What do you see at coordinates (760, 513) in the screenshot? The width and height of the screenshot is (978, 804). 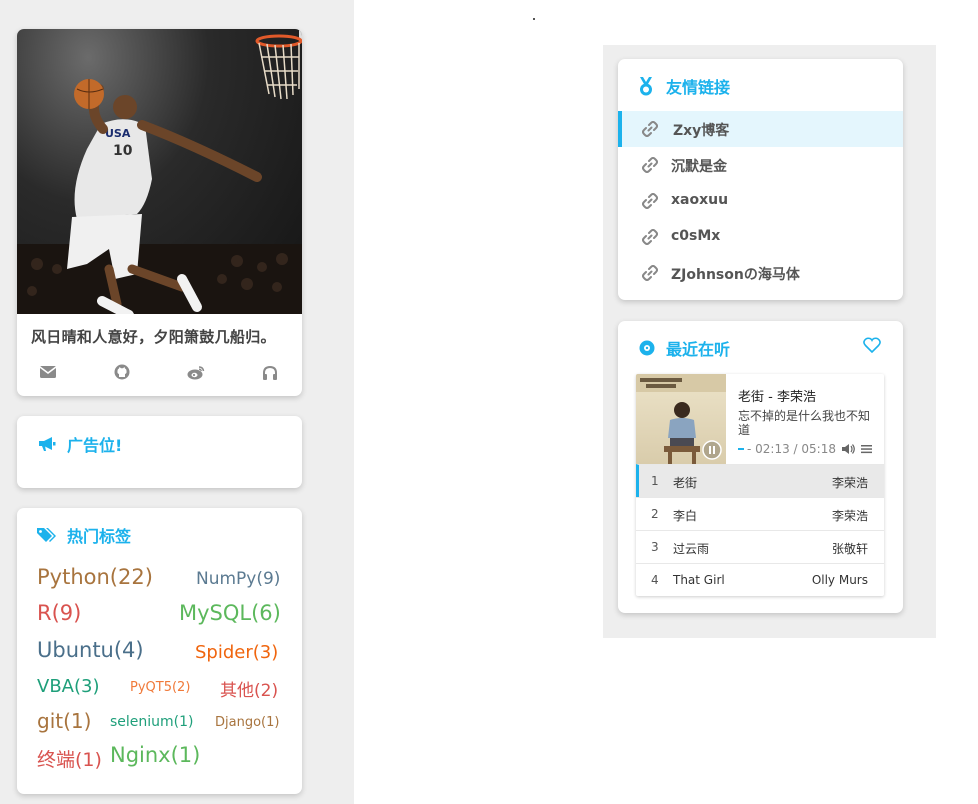 I see `playlist-row: 2 李白 李荣浩` at bounding box center [760, 513].